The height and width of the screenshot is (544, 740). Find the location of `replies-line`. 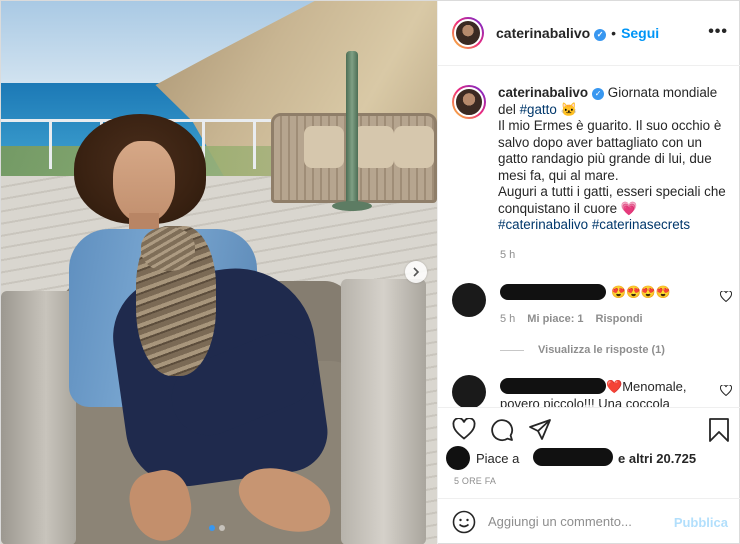

replies-line is located at coordinates (512, 350).